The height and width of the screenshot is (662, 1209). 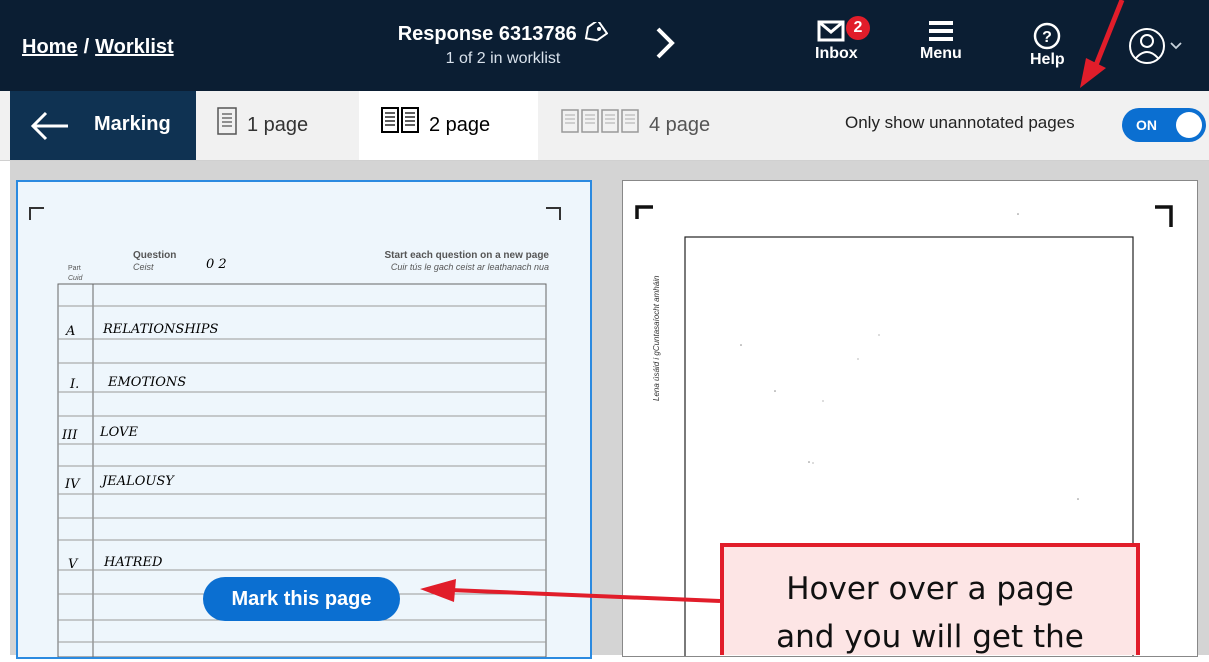 I want to click on question-label: Question, so click(x=154, y=255).